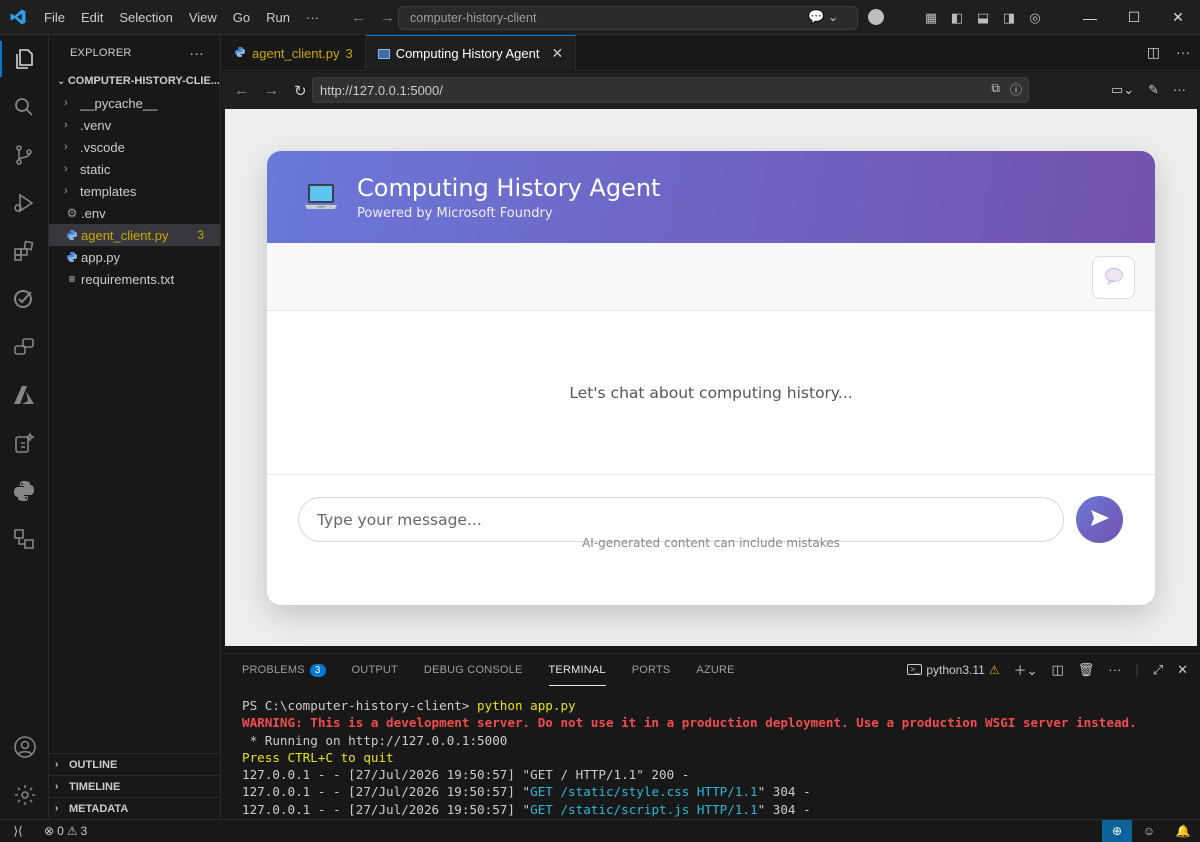  Describe the element at coordinates (119, 103) in the screenshot. I see `folder-label: __pycache__` at that location.